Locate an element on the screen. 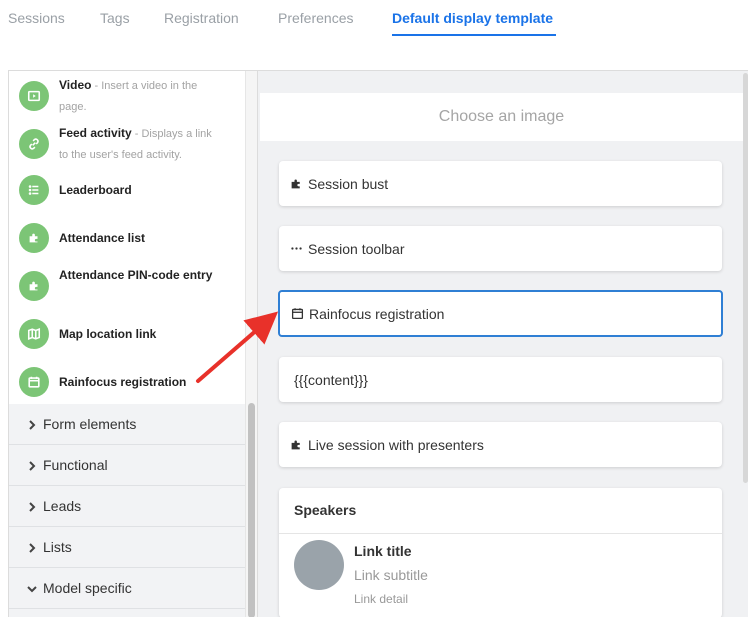  category-leads: Leads is located at coordinates (127, 506).